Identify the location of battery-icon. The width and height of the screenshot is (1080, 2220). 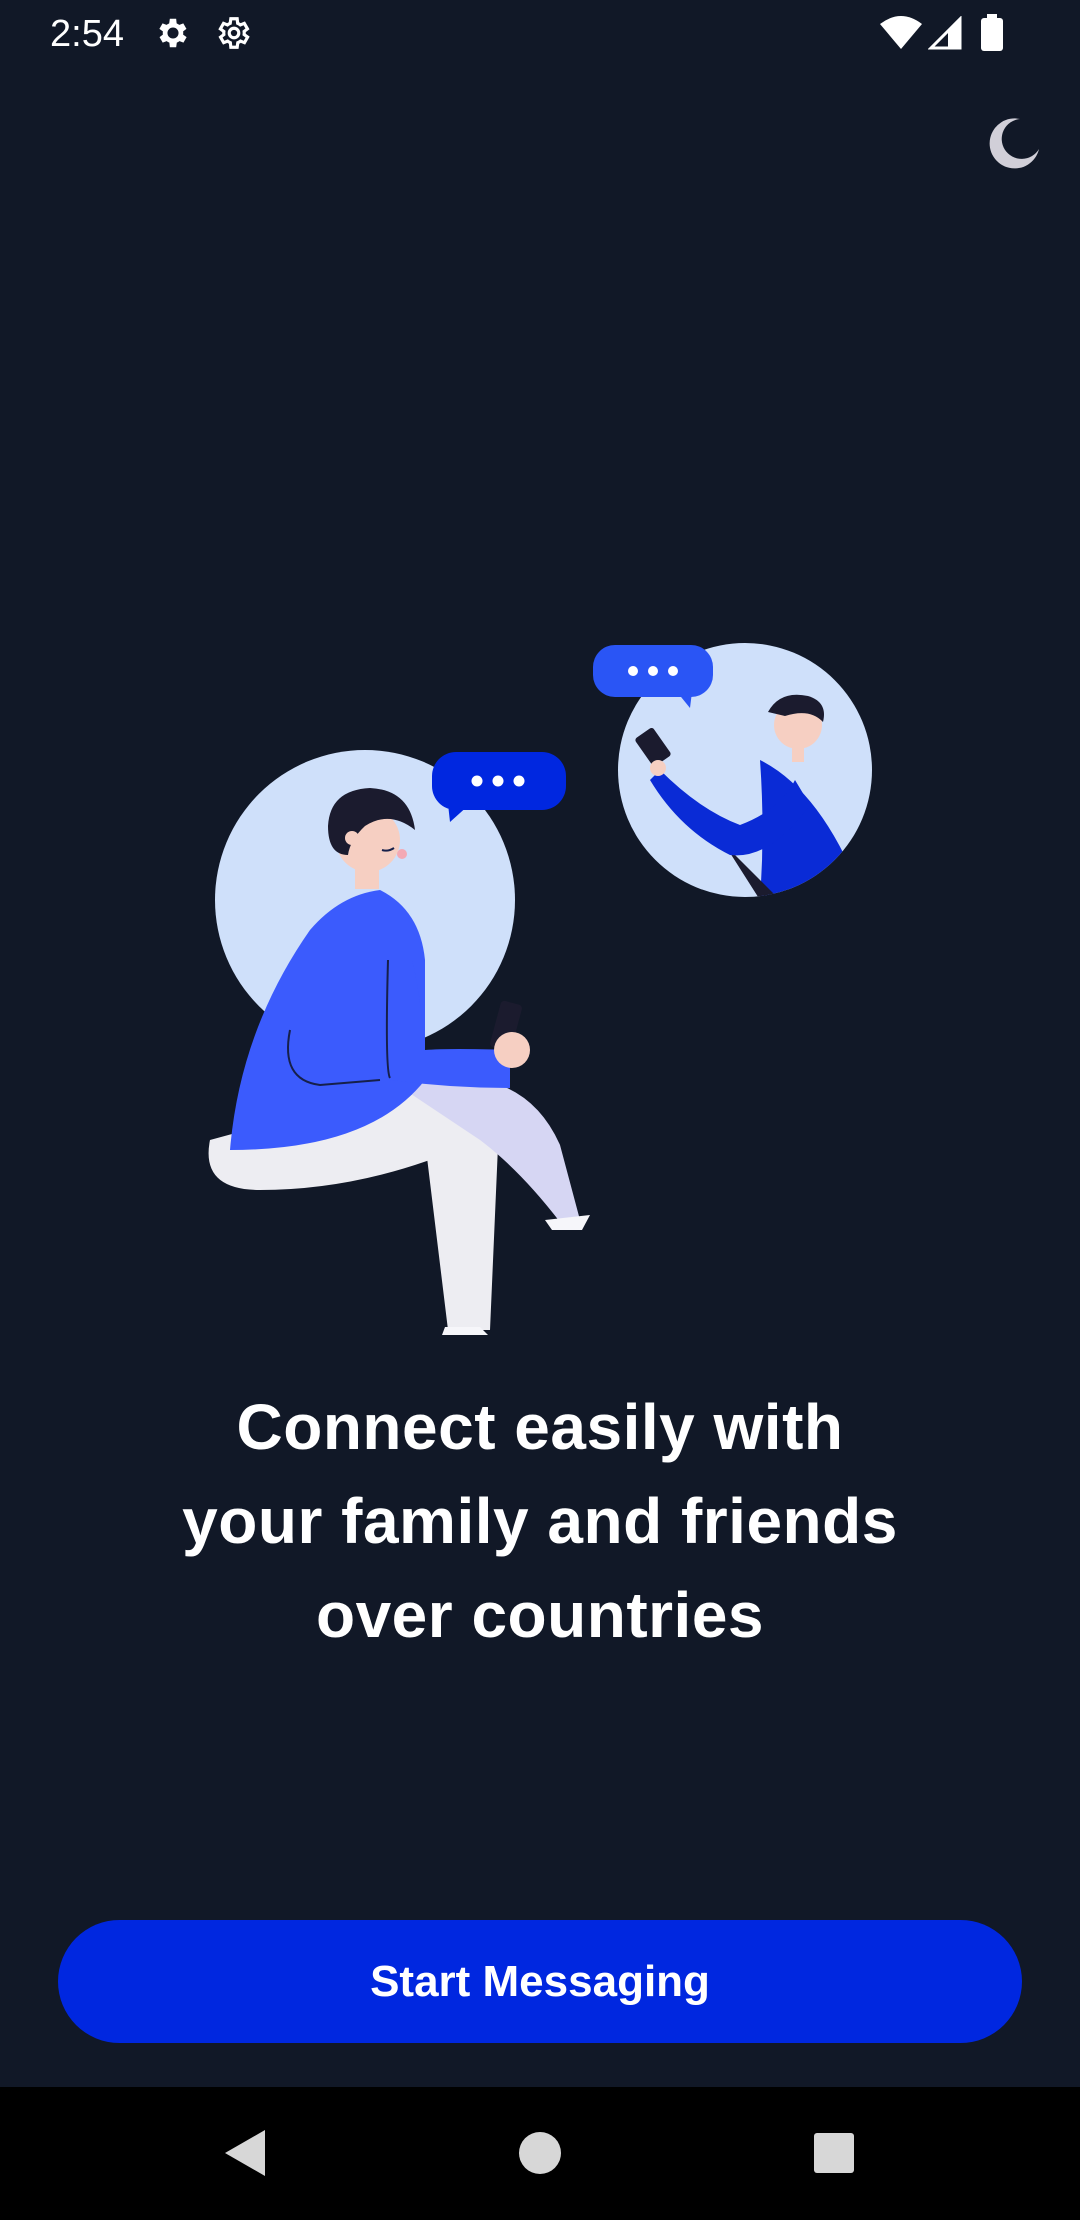
(992, 35).